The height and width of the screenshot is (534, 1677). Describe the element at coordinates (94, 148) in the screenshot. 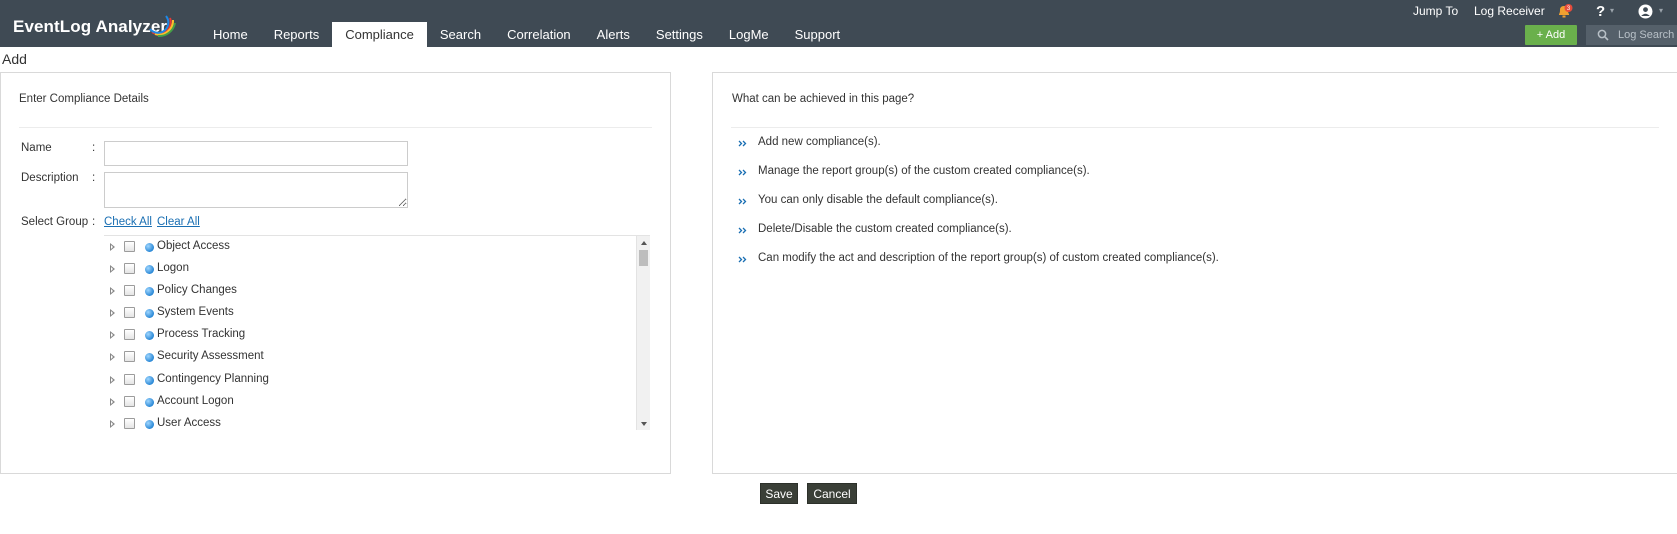

I see `name-colon: :` at that location.